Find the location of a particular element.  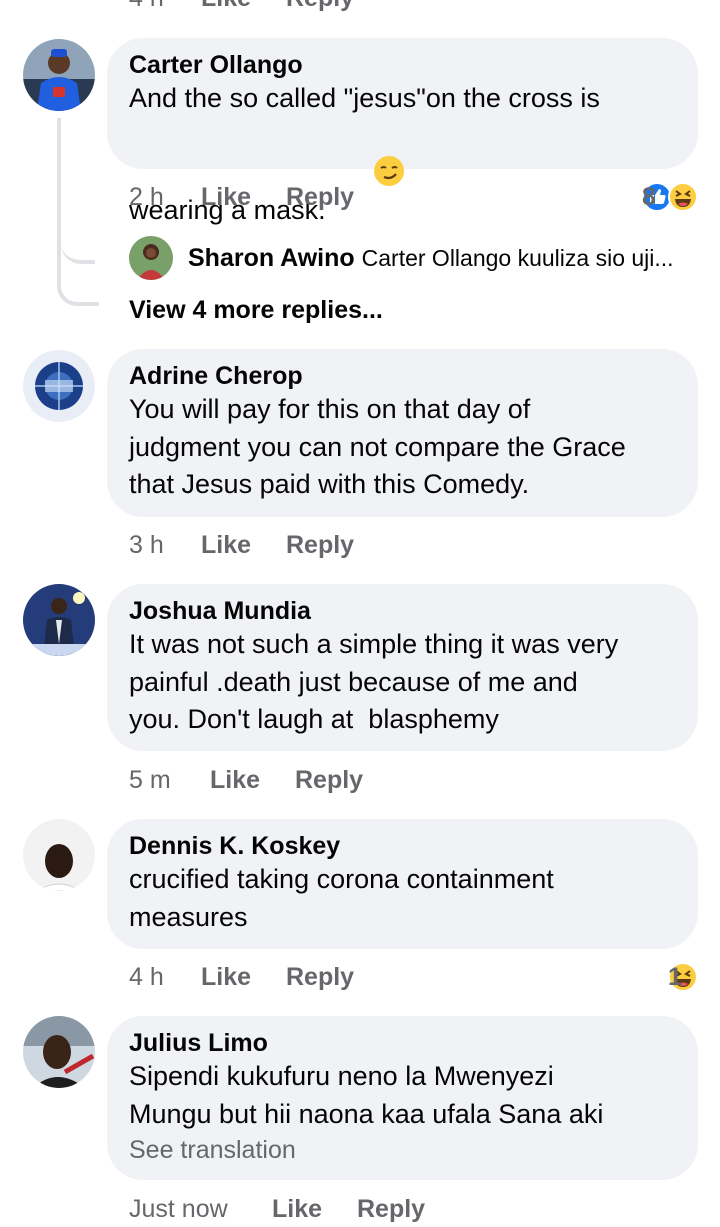

reaction-summary: 8 is located at coordinates (670, 197).